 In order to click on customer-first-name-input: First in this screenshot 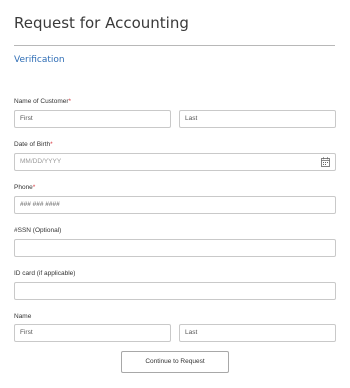, I will do `click(92, 119)`.